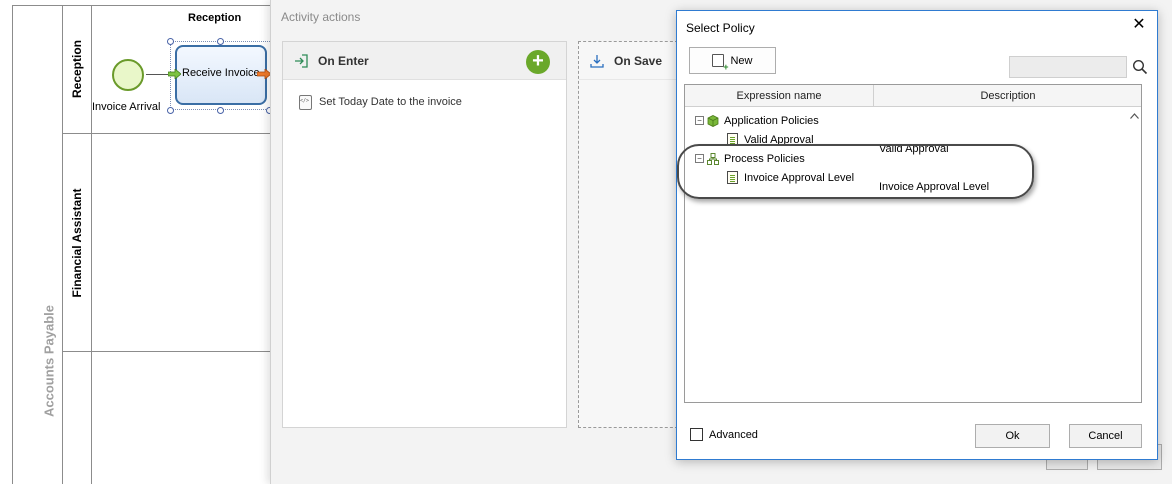  Describe the element at coordinates (720, 63) in the screenshot. I see `new-document-icon` at that location.